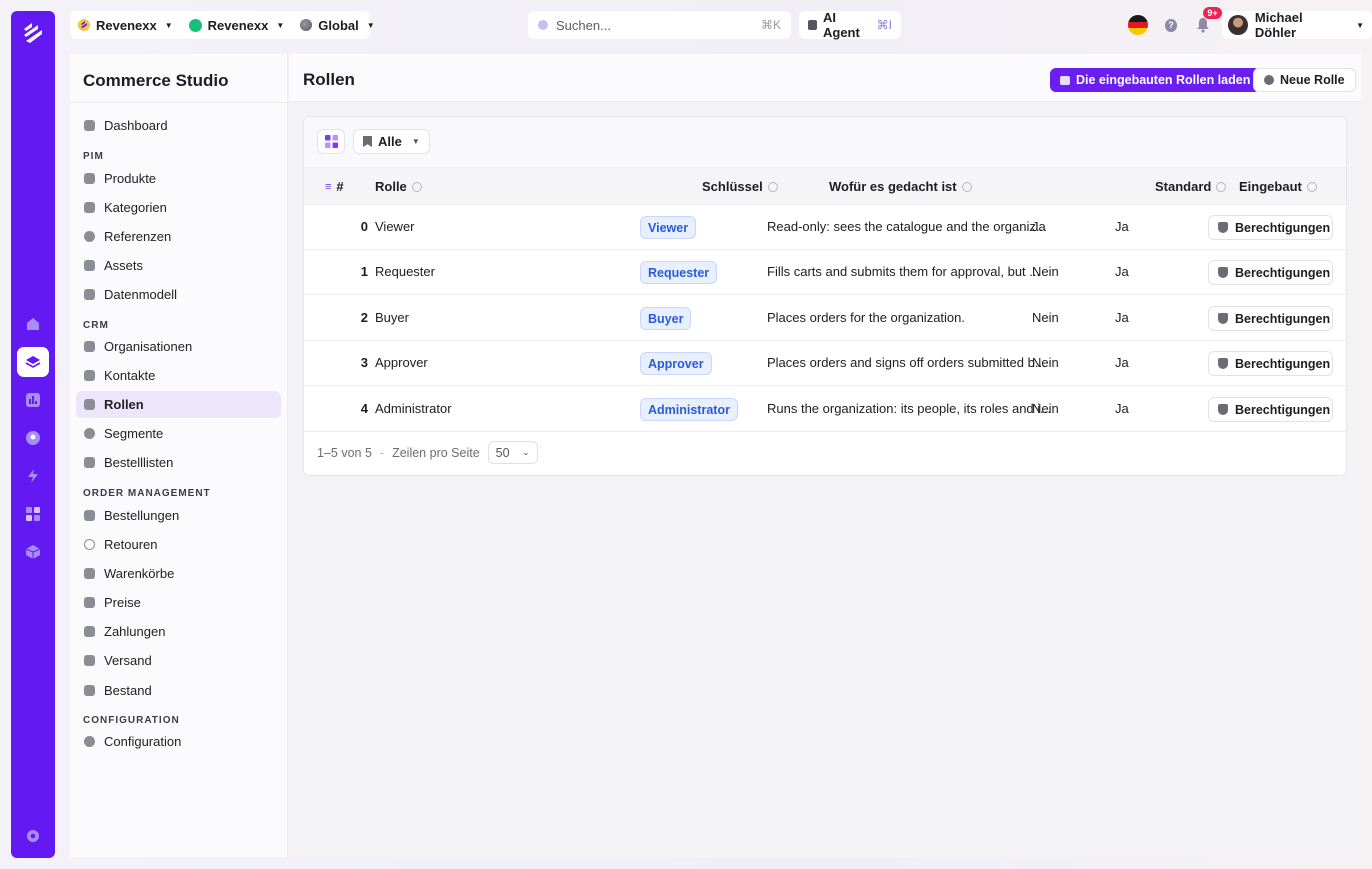 Image resolution: width=1372 pixels, height=869 pixels. Describe the element at coordinates (306, 25) in the screenshot. I see `globe-icon` at that location.